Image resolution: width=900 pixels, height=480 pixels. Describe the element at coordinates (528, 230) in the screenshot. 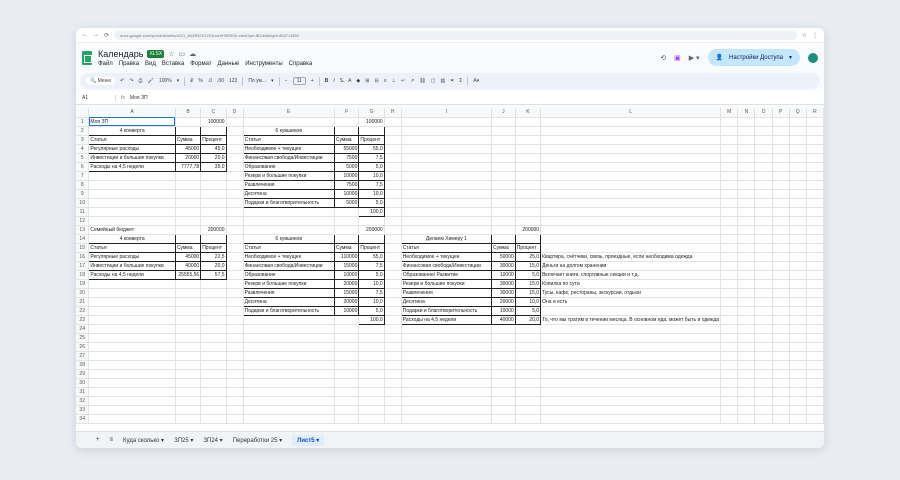

I see `cell: 200000` at that location.